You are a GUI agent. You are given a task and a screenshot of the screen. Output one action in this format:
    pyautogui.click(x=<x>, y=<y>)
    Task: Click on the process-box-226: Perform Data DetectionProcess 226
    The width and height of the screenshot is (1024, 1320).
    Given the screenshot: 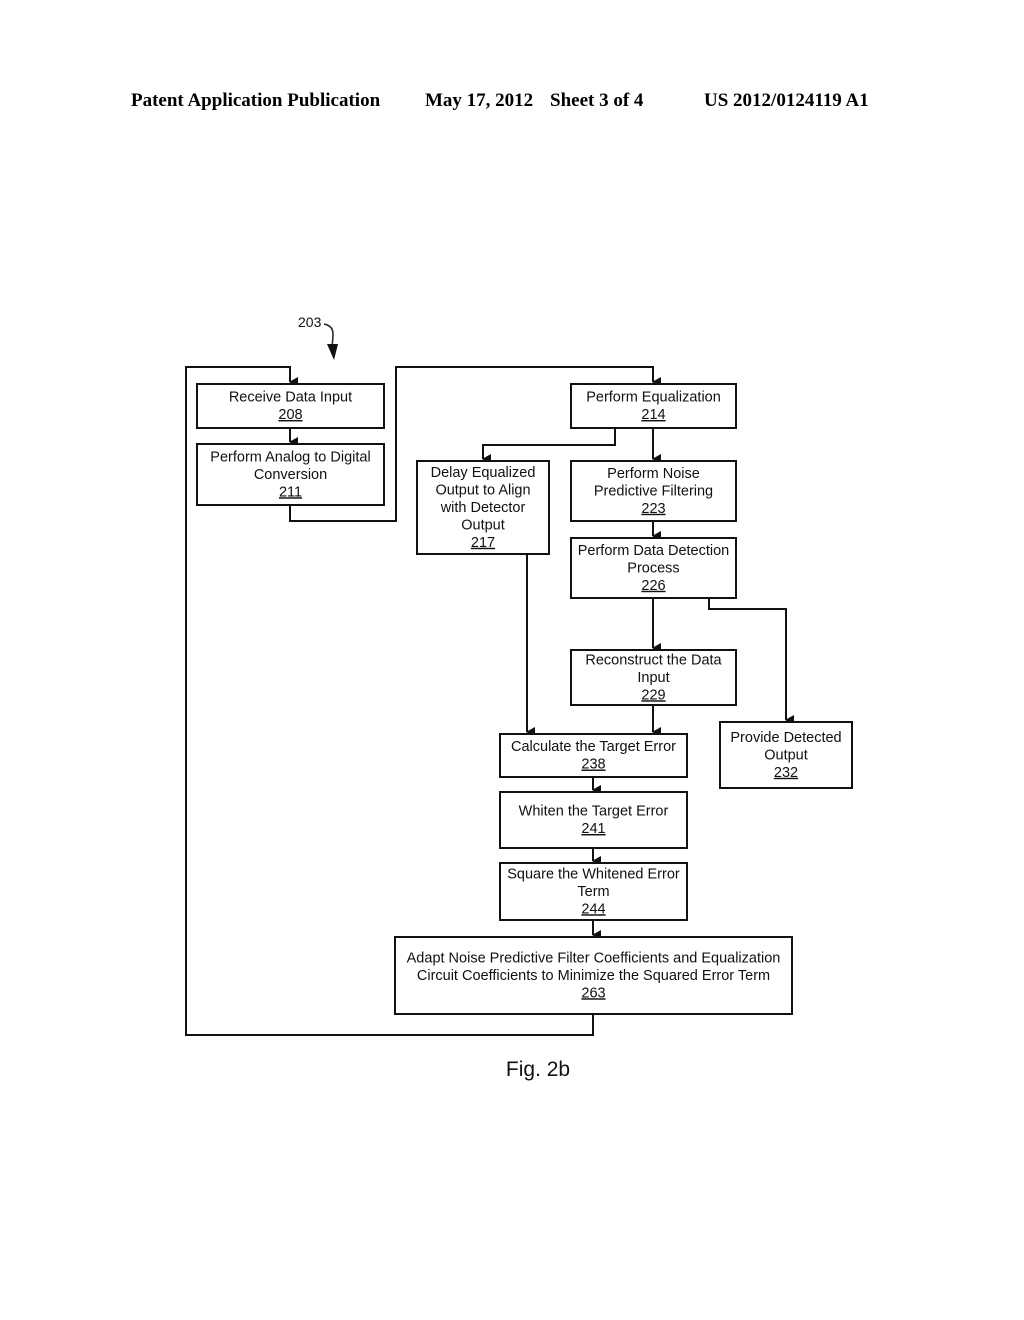 What is the action you would take?
    pyautogui.click(x=653, y=568)
    